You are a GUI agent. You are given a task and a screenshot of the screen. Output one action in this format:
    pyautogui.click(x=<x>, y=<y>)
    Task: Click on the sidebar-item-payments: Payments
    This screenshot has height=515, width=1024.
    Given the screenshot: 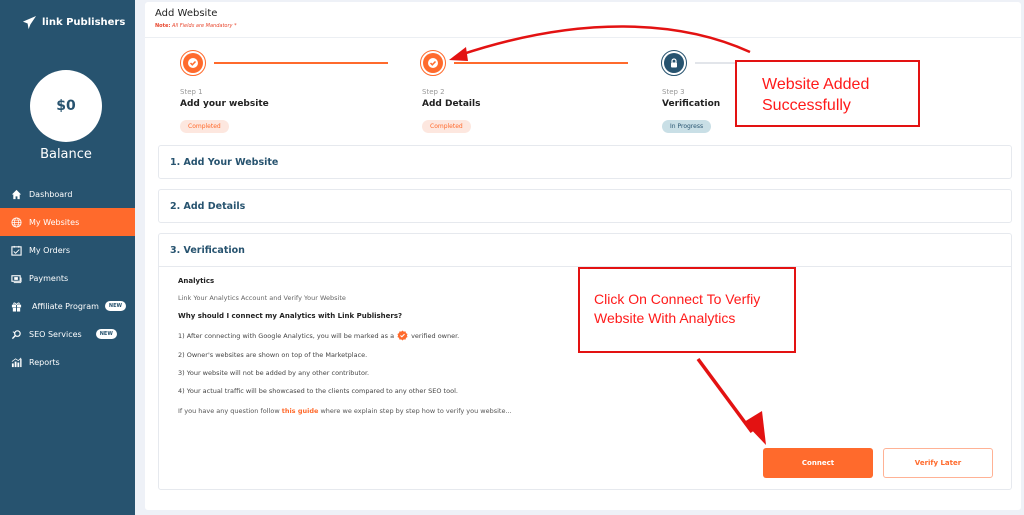 What is the action you would take?
    pyautogui.click(x=67, y=278)
    